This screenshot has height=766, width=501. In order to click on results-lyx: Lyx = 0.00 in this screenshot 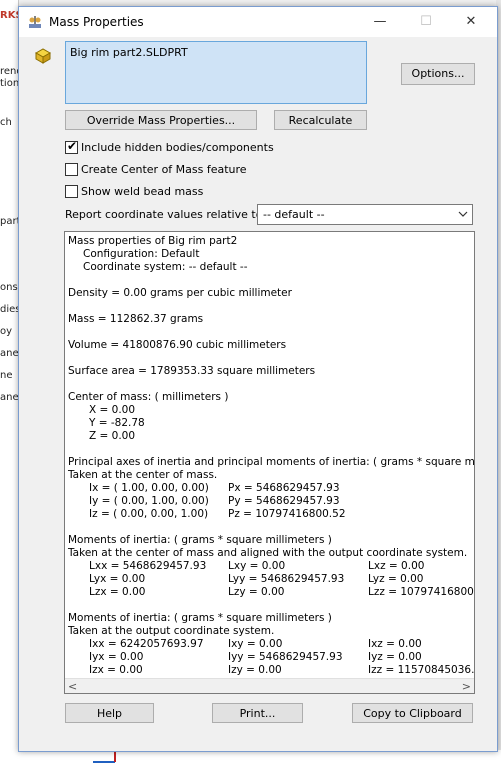, I will do `click(117, 579)`.